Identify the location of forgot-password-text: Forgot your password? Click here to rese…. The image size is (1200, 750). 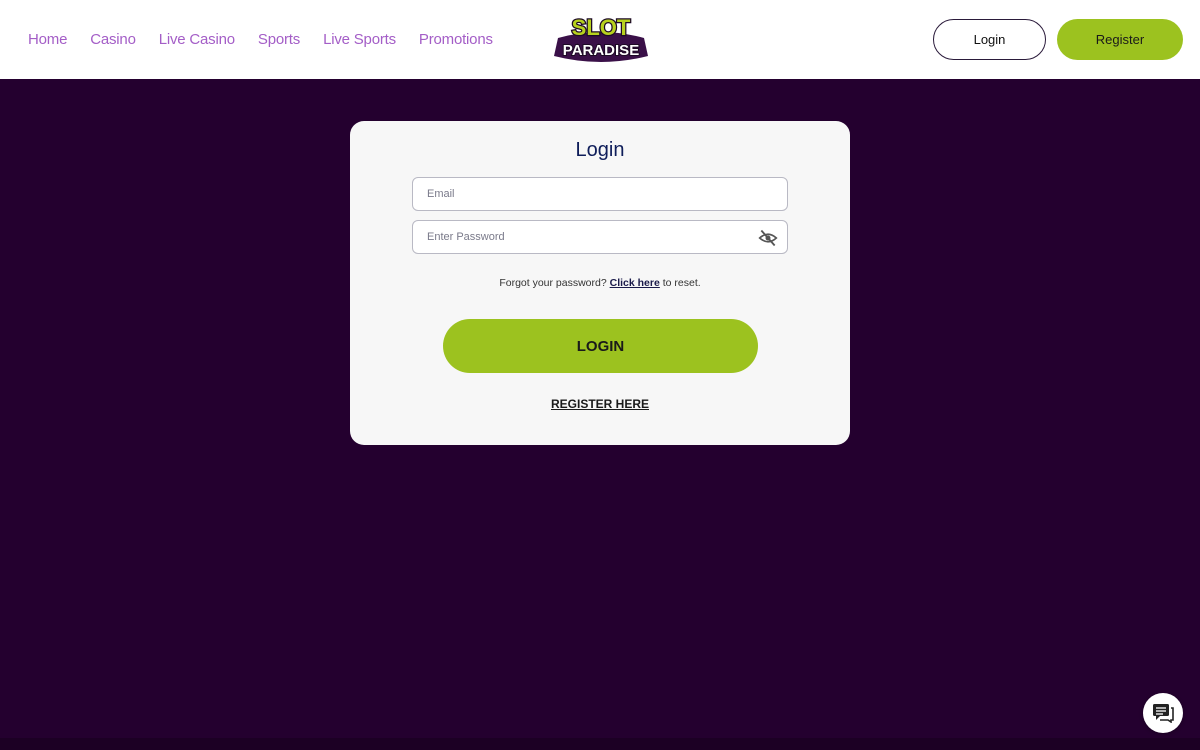
(600, 283).